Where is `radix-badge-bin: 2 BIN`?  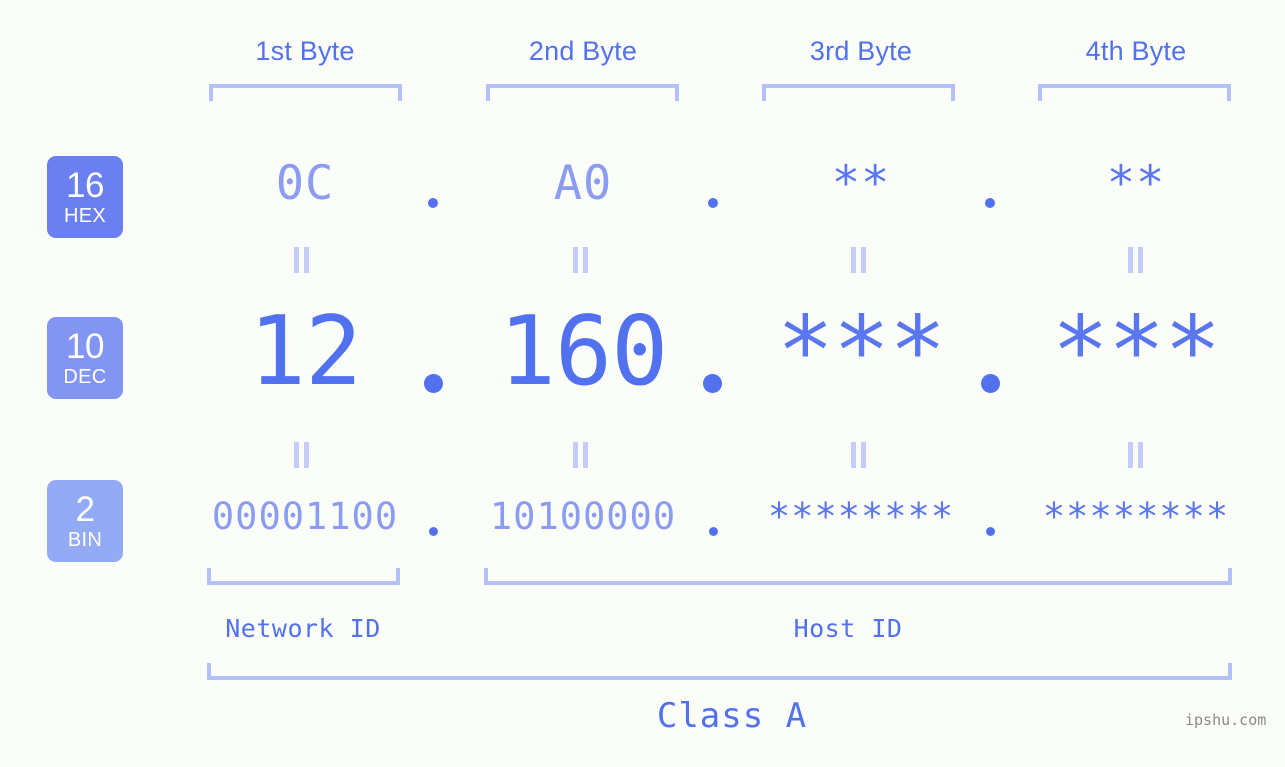 radix-badge-bin: 2 BIN is located at coordinates (85, 521).